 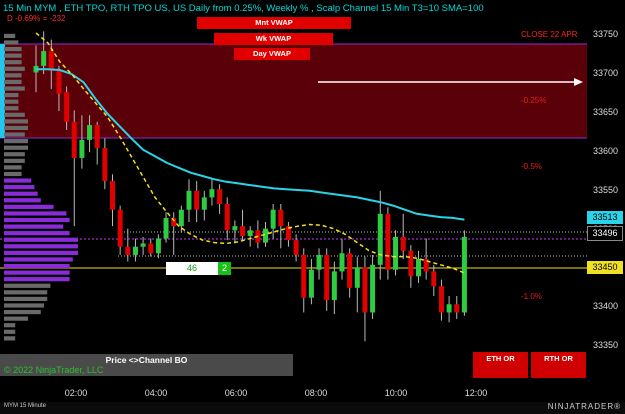 I want to click on eth-or-button: ETH OR, so click(x=500, y=365).